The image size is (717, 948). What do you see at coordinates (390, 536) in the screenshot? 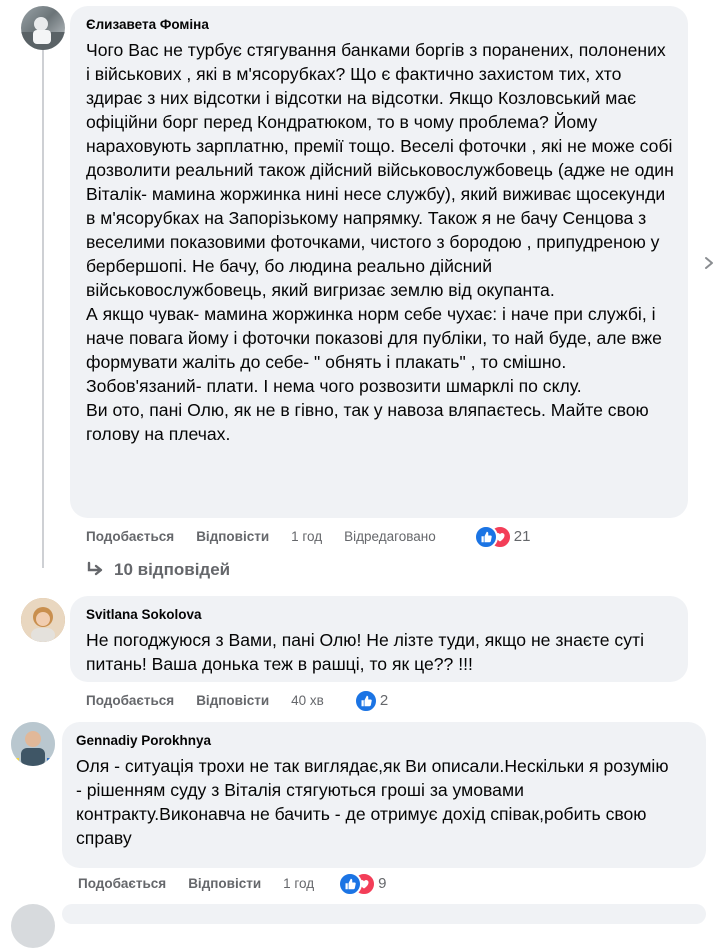
I see `edited-label: Відредаговано` at bounding box center [390, 536].